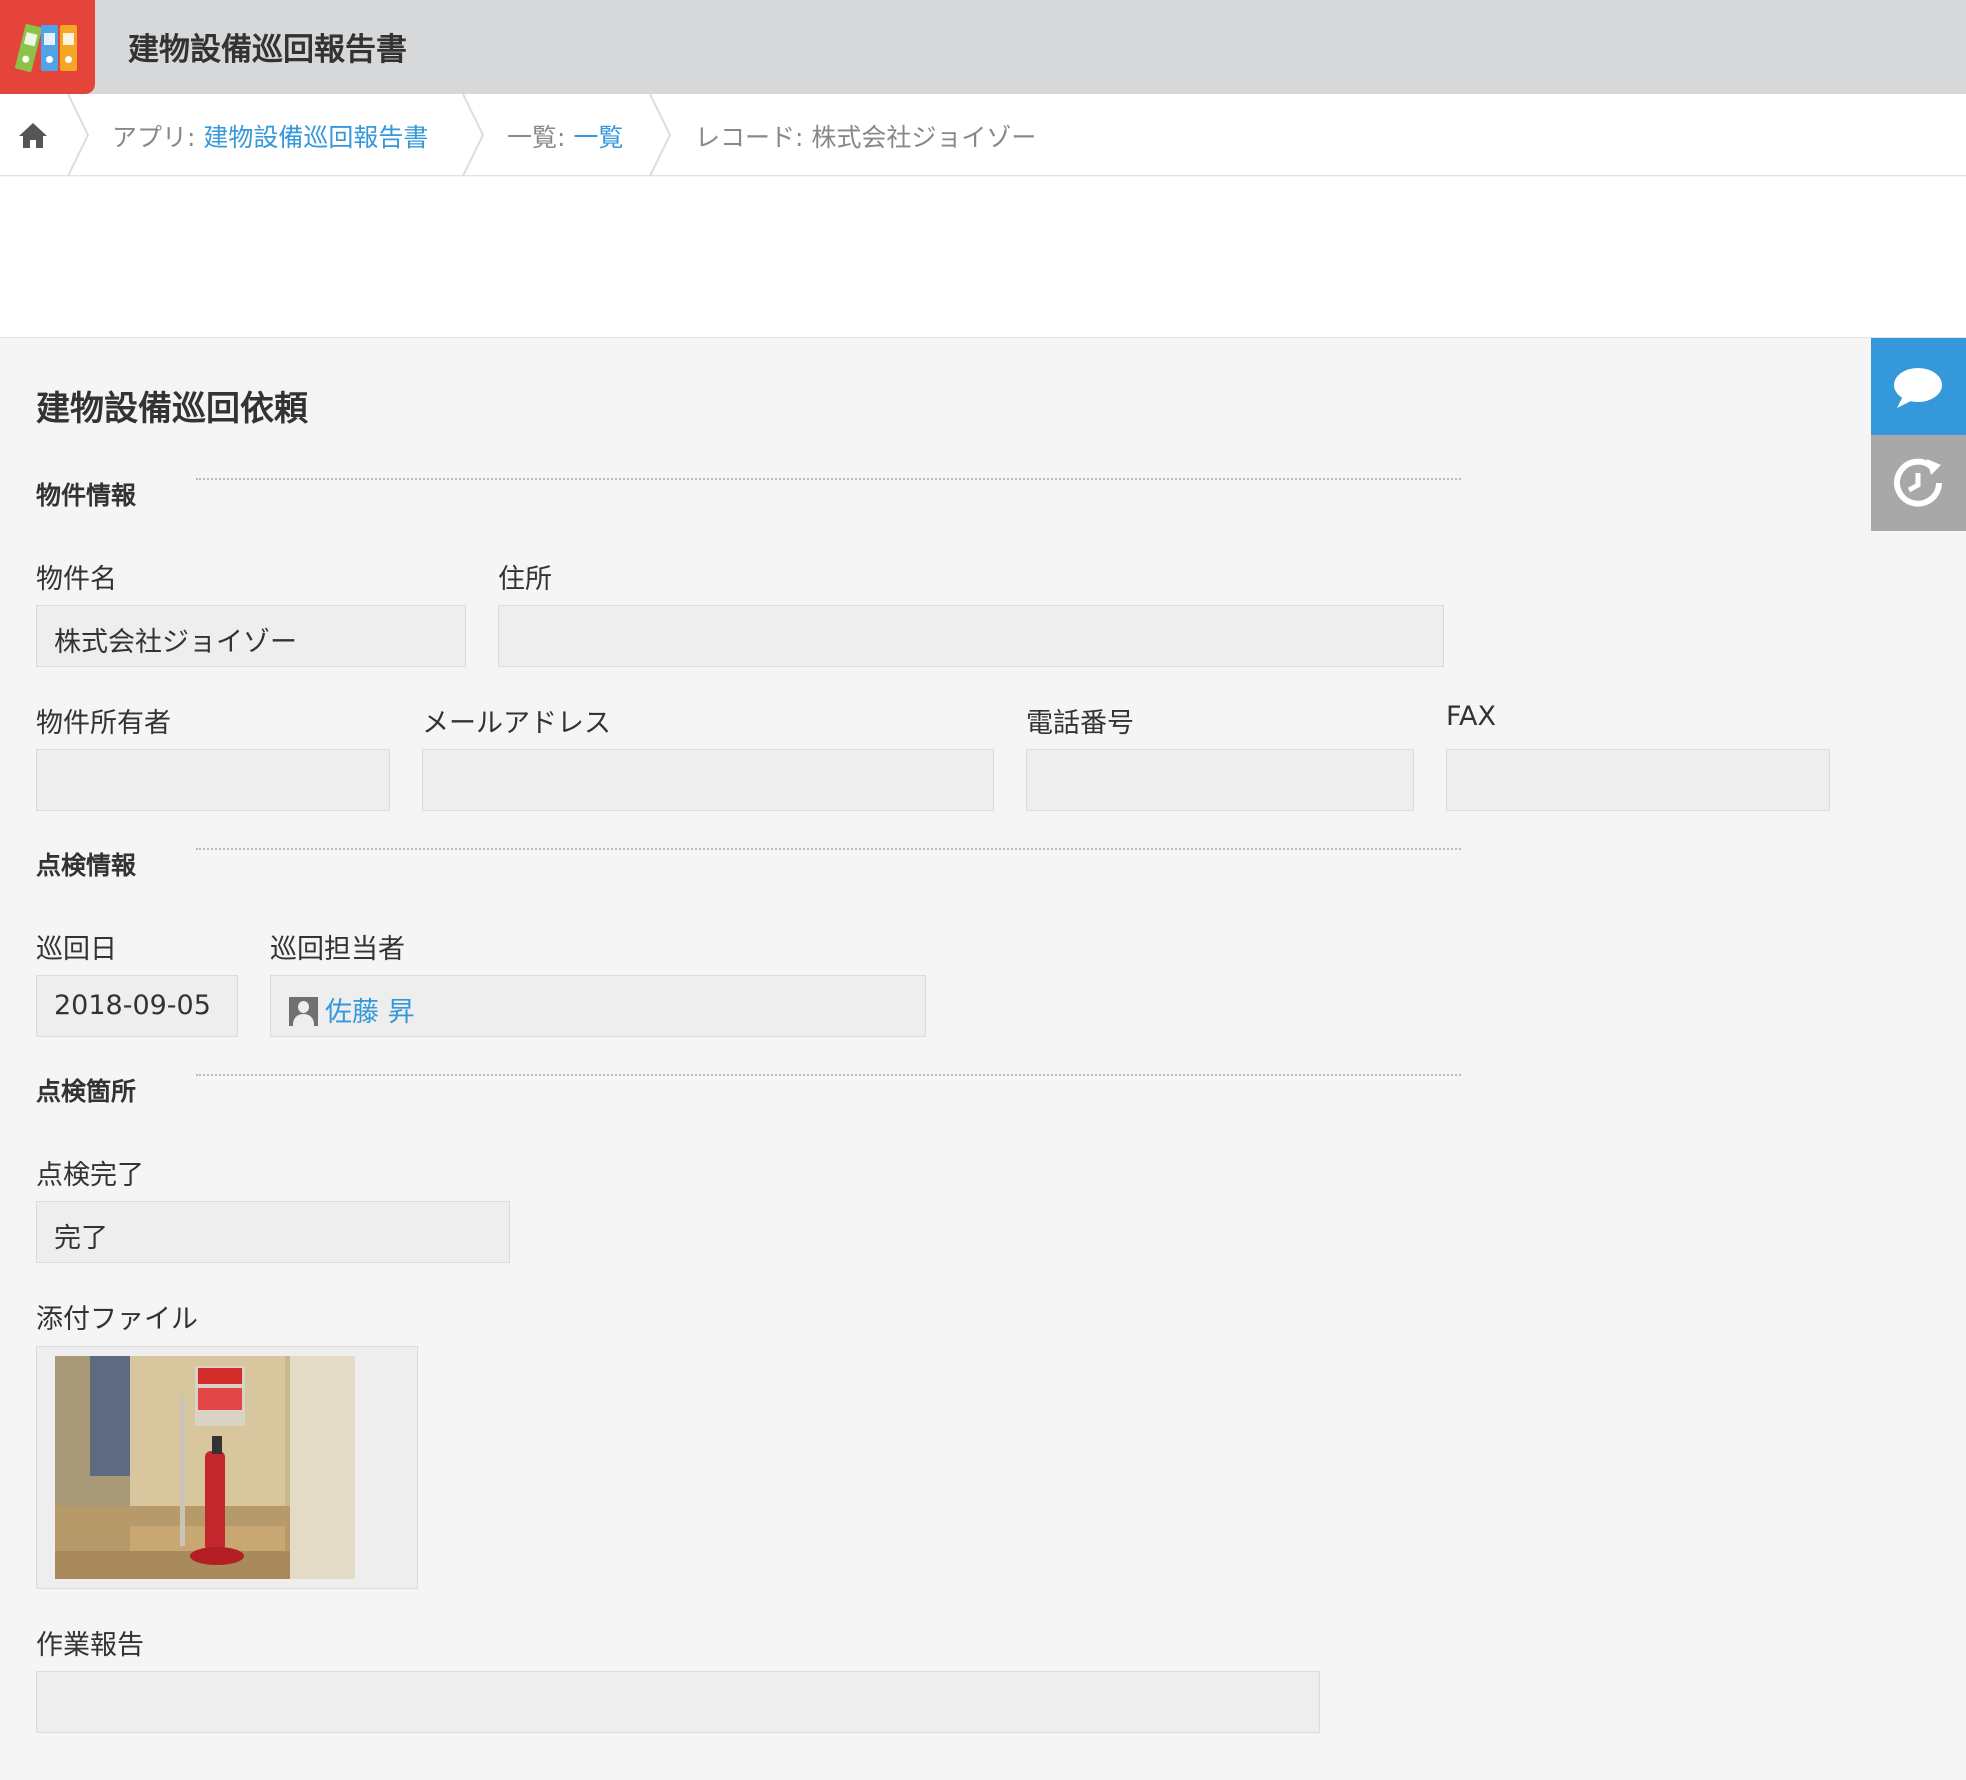 This screenshot has height=1780, width=1966. What do you see at coordinates (76, 579) in the screenshot?
I see `property-name-label: 物件名` at bounding box center [76, 579].